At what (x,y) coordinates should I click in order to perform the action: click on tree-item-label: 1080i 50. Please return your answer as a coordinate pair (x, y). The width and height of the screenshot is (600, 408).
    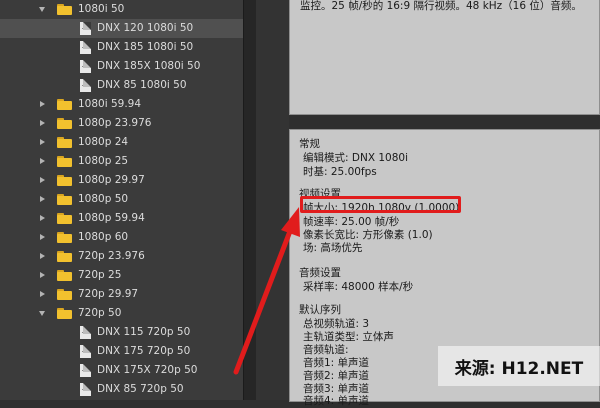
    Looking at the image, I should click on (101, 9).